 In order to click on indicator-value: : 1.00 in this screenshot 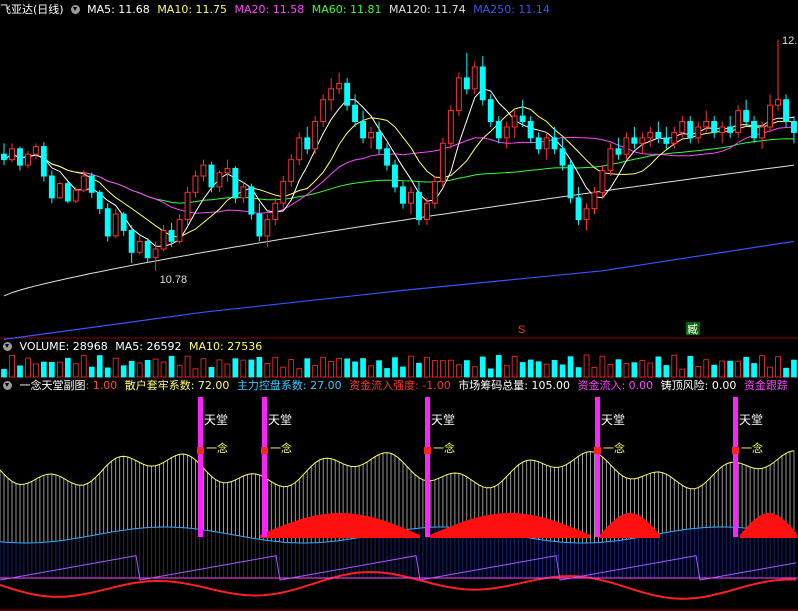, I will do `click(101, 385)`.